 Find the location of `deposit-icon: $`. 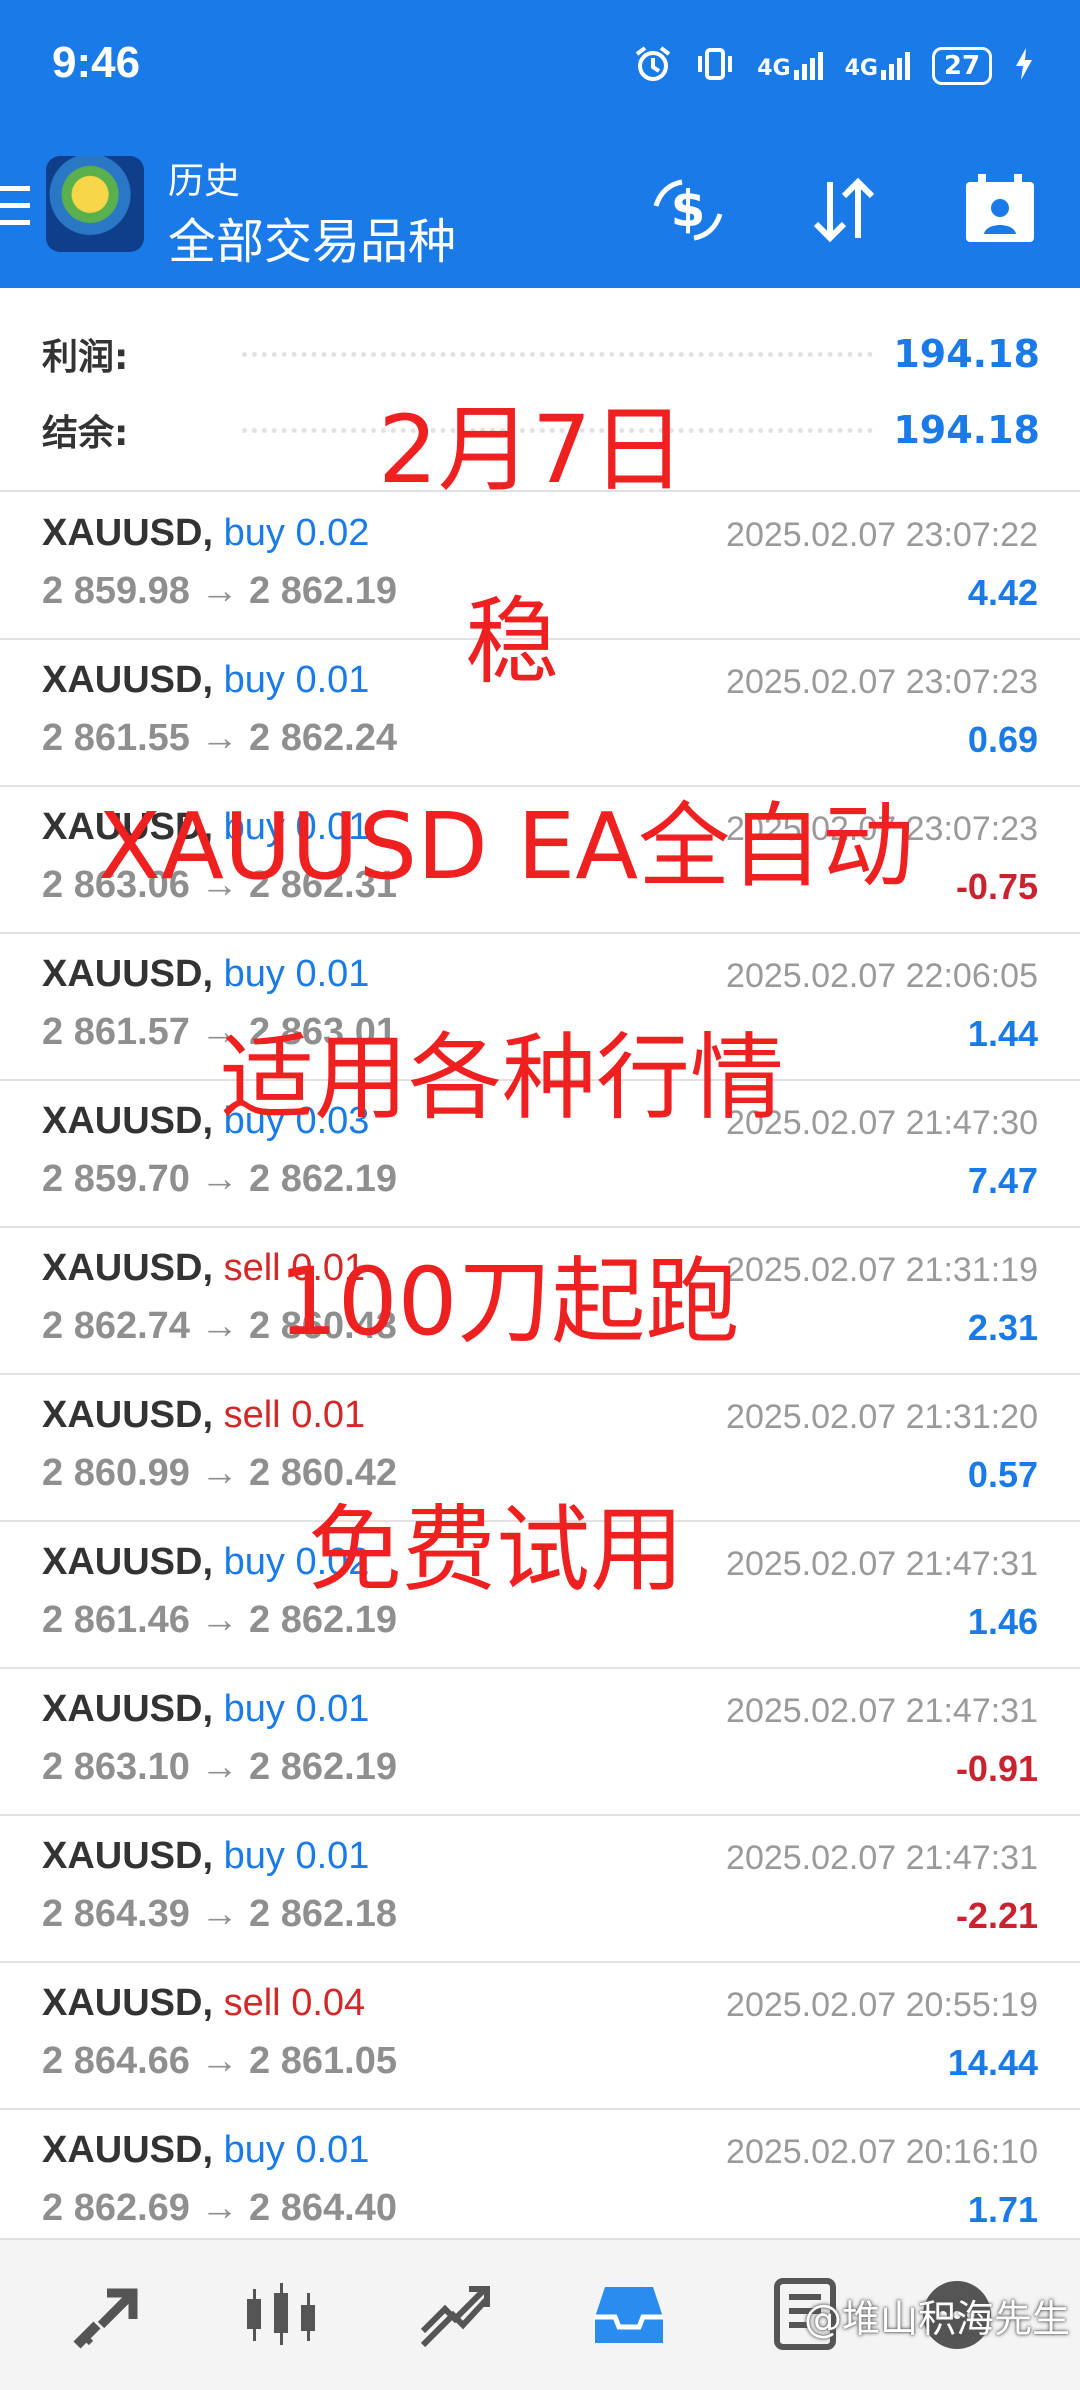

deposit-icon: $ is located at coordinates (688, 210).